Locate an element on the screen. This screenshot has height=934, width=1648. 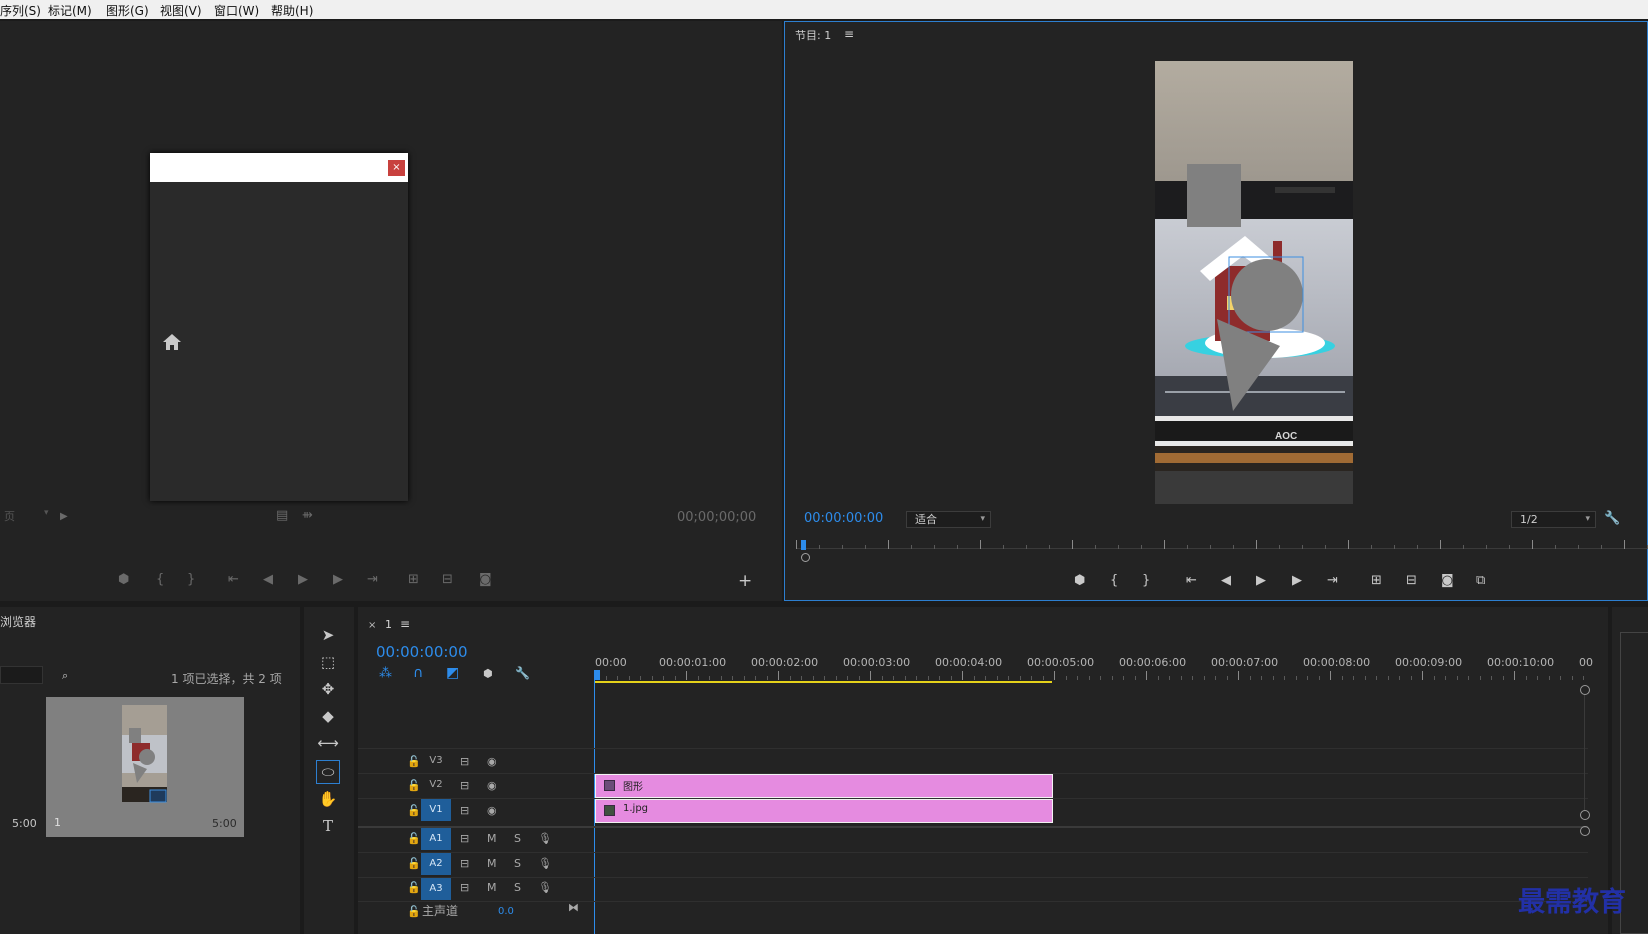
linked-selection-icon: ◩ is located at coordinates (452, 673).